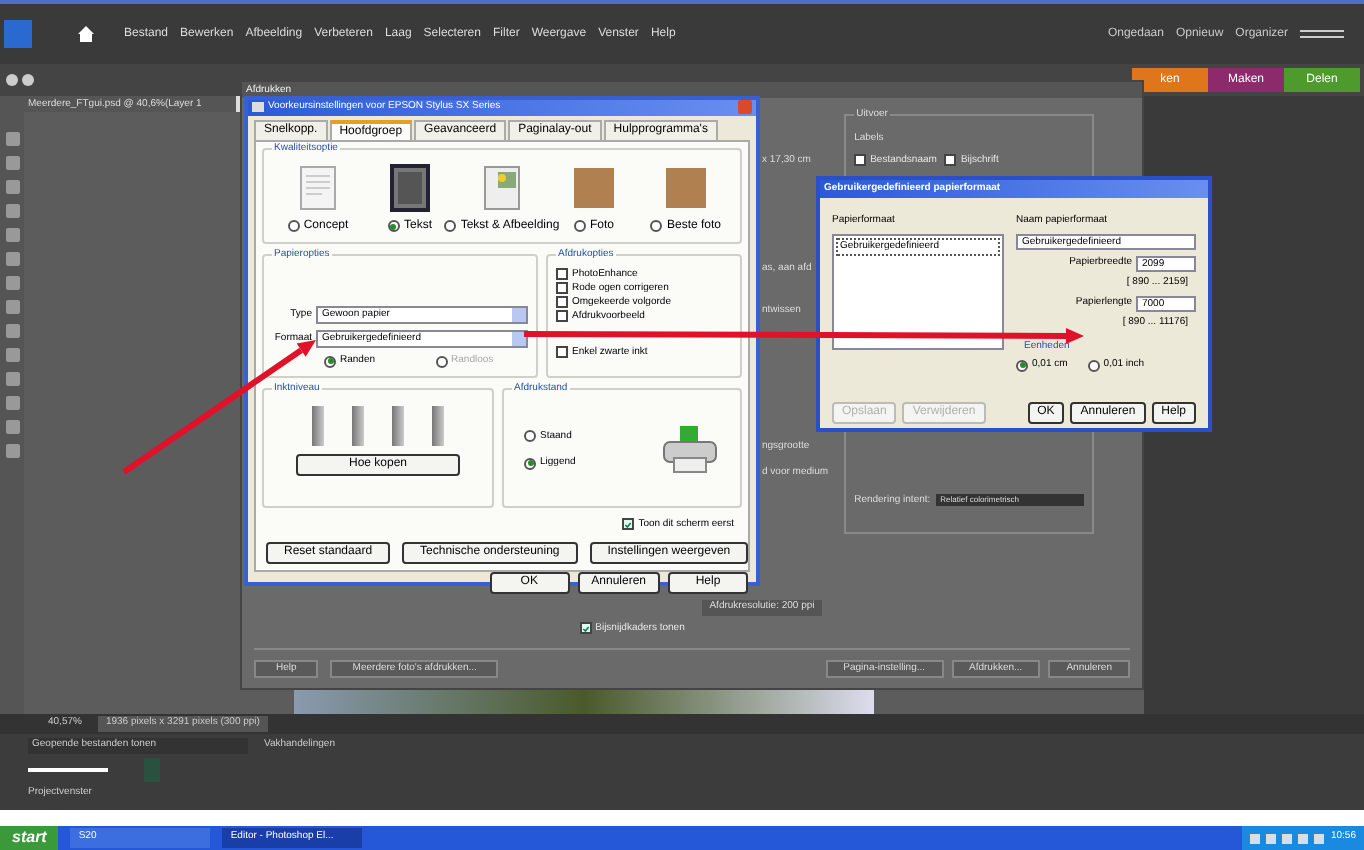  What do you see at coordinates (18, 34) in the screenshot?
I see `app-logo-icon` at bounding box center [18, 34].